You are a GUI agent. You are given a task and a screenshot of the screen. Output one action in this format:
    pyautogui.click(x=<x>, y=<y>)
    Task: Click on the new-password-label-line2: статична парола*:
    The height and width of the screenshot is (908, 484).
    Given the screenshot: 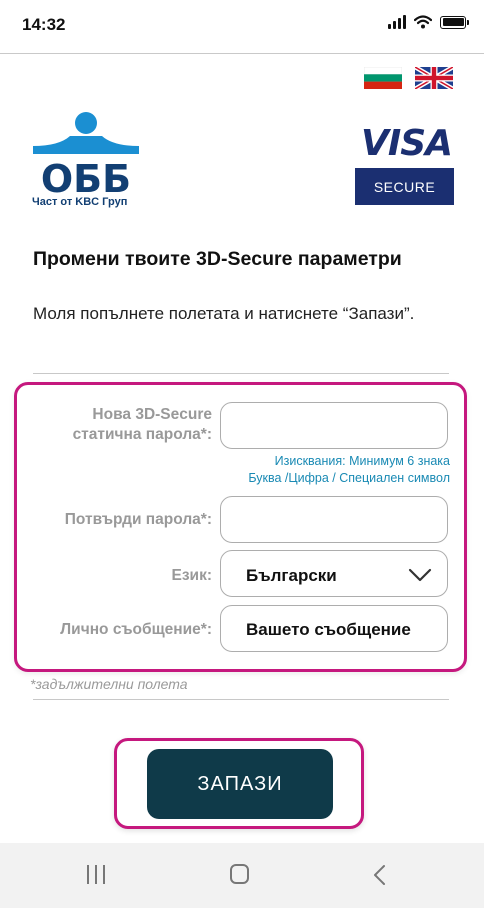 What is the action you would take?
    pyautogui.click(x=142, y=434)
    